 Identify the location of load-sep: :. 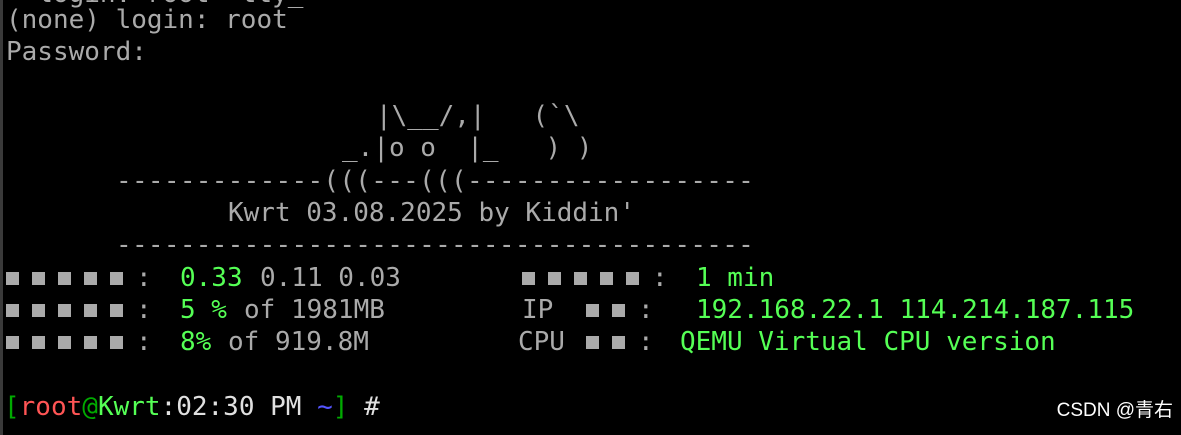
(144, 278).